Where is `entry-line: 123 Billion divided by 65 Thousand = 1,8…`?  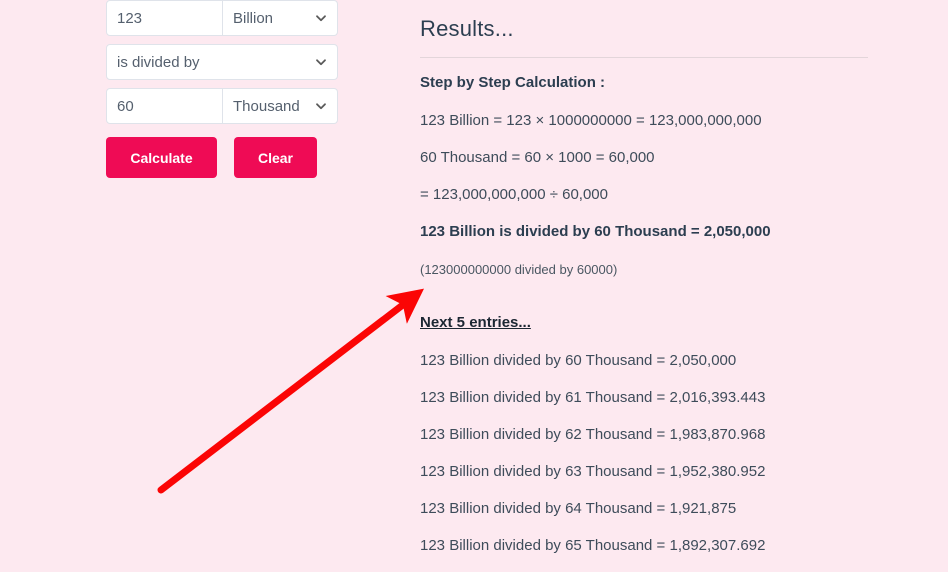
entry-line: 123 Billion divided by 65 Thousand = 1,8… is located at coordinates (593, 545).